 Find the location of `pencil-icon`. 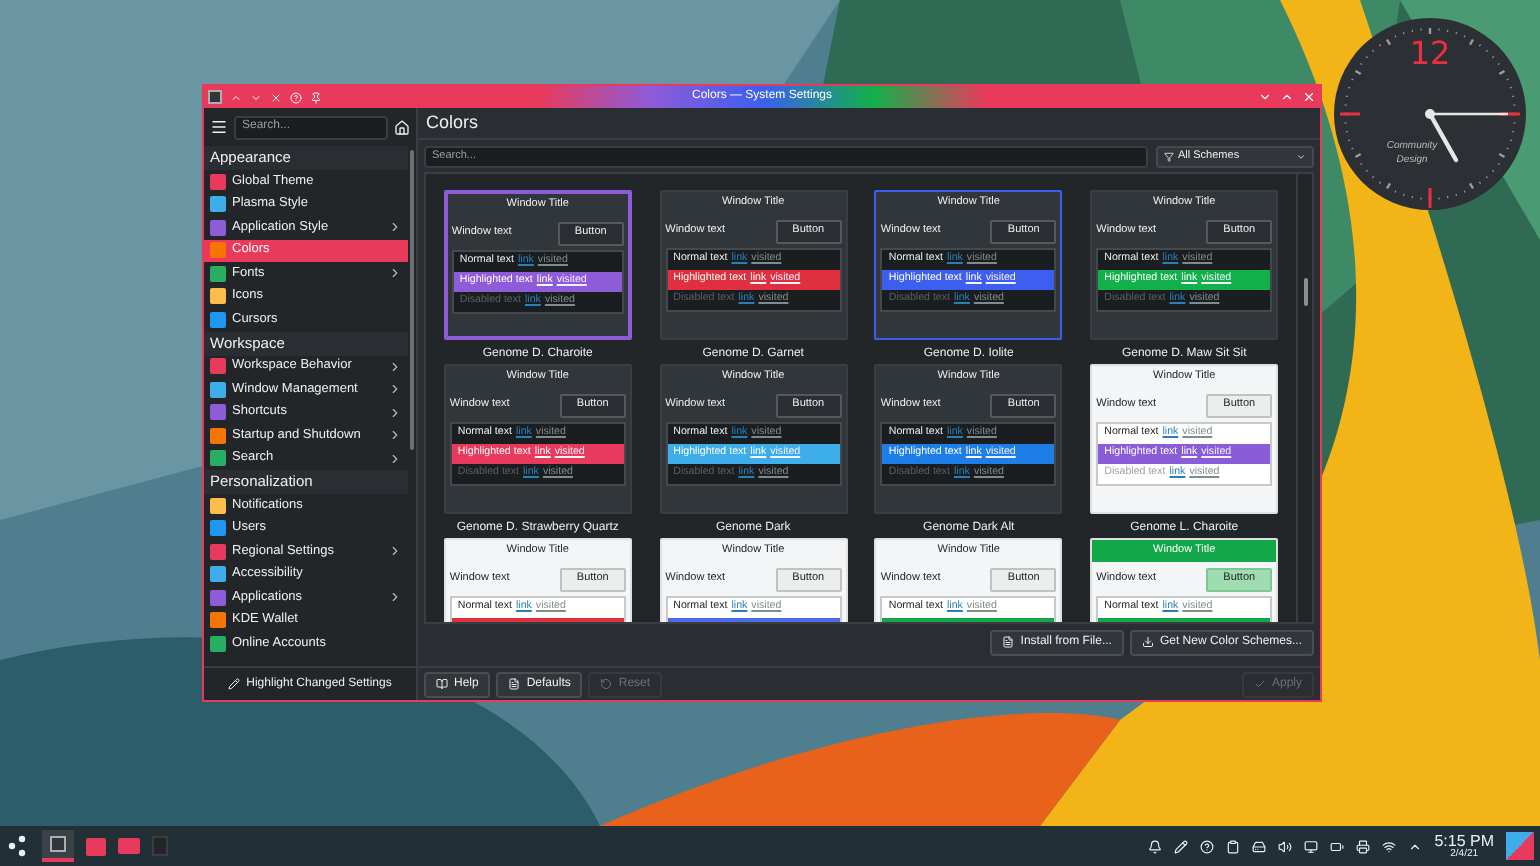

pencil-icon is located at coordinates (234, 684).